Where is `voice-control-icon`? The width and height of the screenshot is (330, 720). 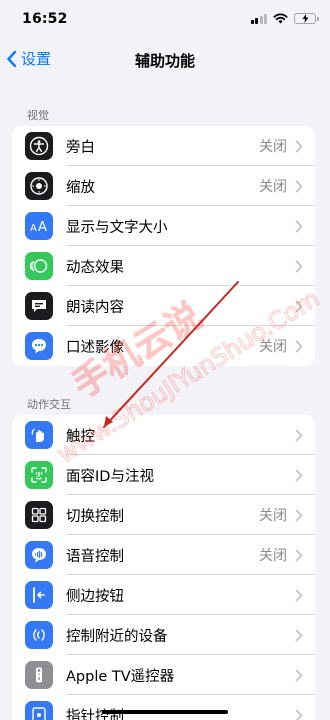 voice-control-icon is located at coordinates (39, 555).